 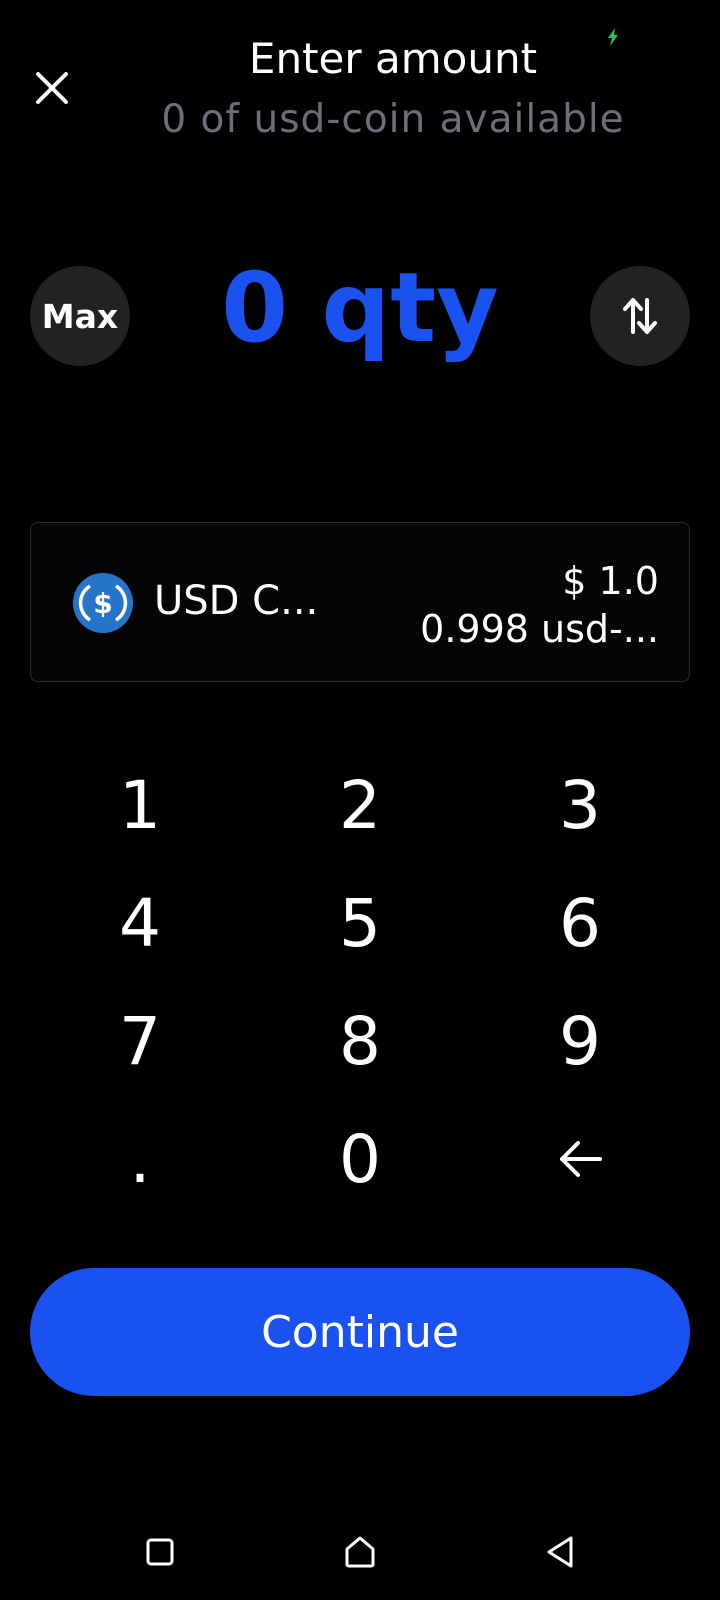 I want to click on max-button: Max, so click(x=80, y=316).